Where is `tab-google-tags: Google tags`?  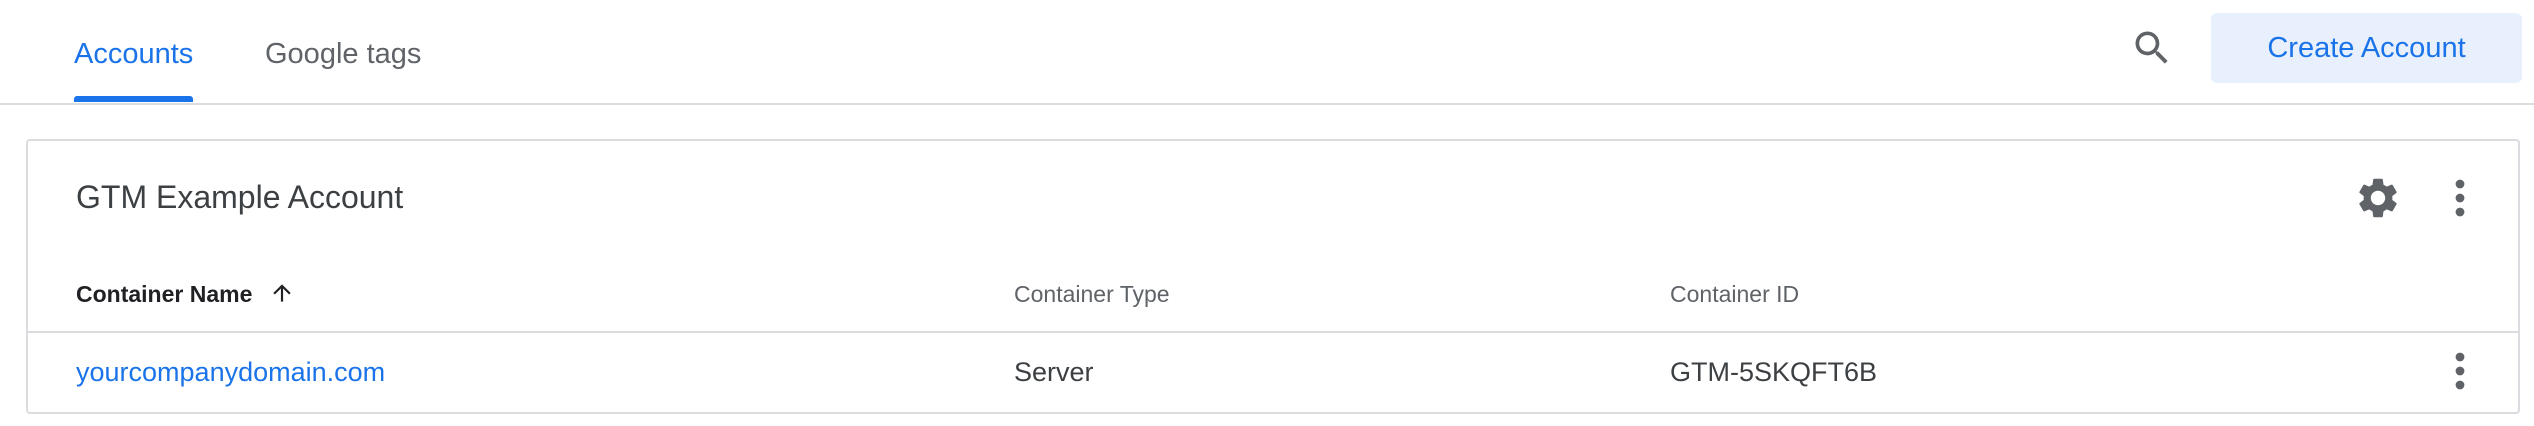
tab-google-tags: Google tags is located at coordinates (343, 54).